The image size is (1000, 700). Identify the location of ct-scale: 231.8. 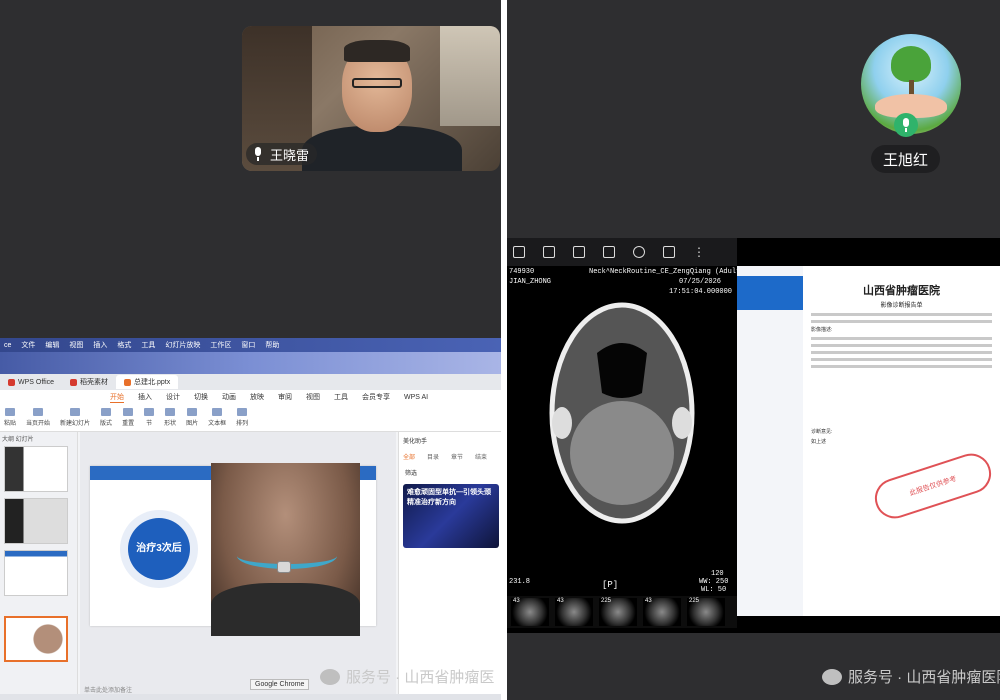
(520, 582).